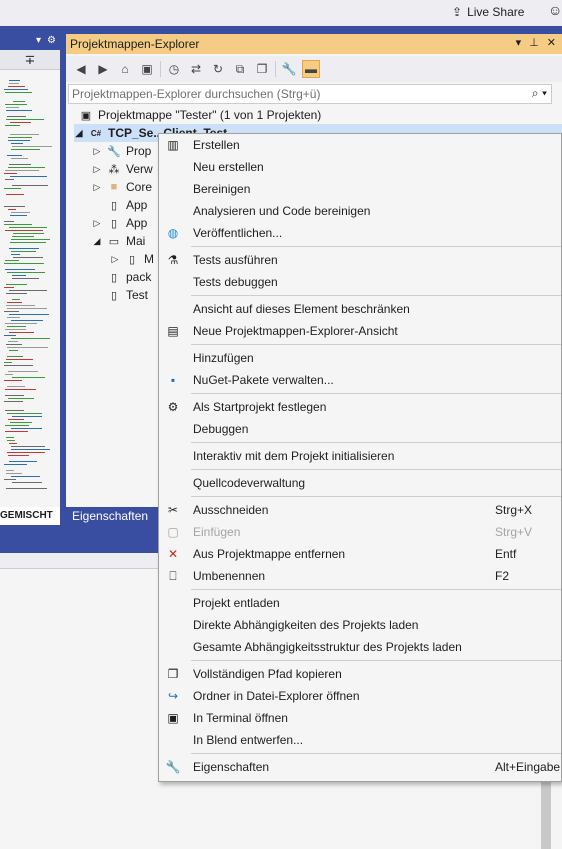 The image size is (562, 849). What do you see at coordinates (30, 516) in the screenshot?
I see `left-panel-tab: GEMISCHT` at bounding box center [30, 516].